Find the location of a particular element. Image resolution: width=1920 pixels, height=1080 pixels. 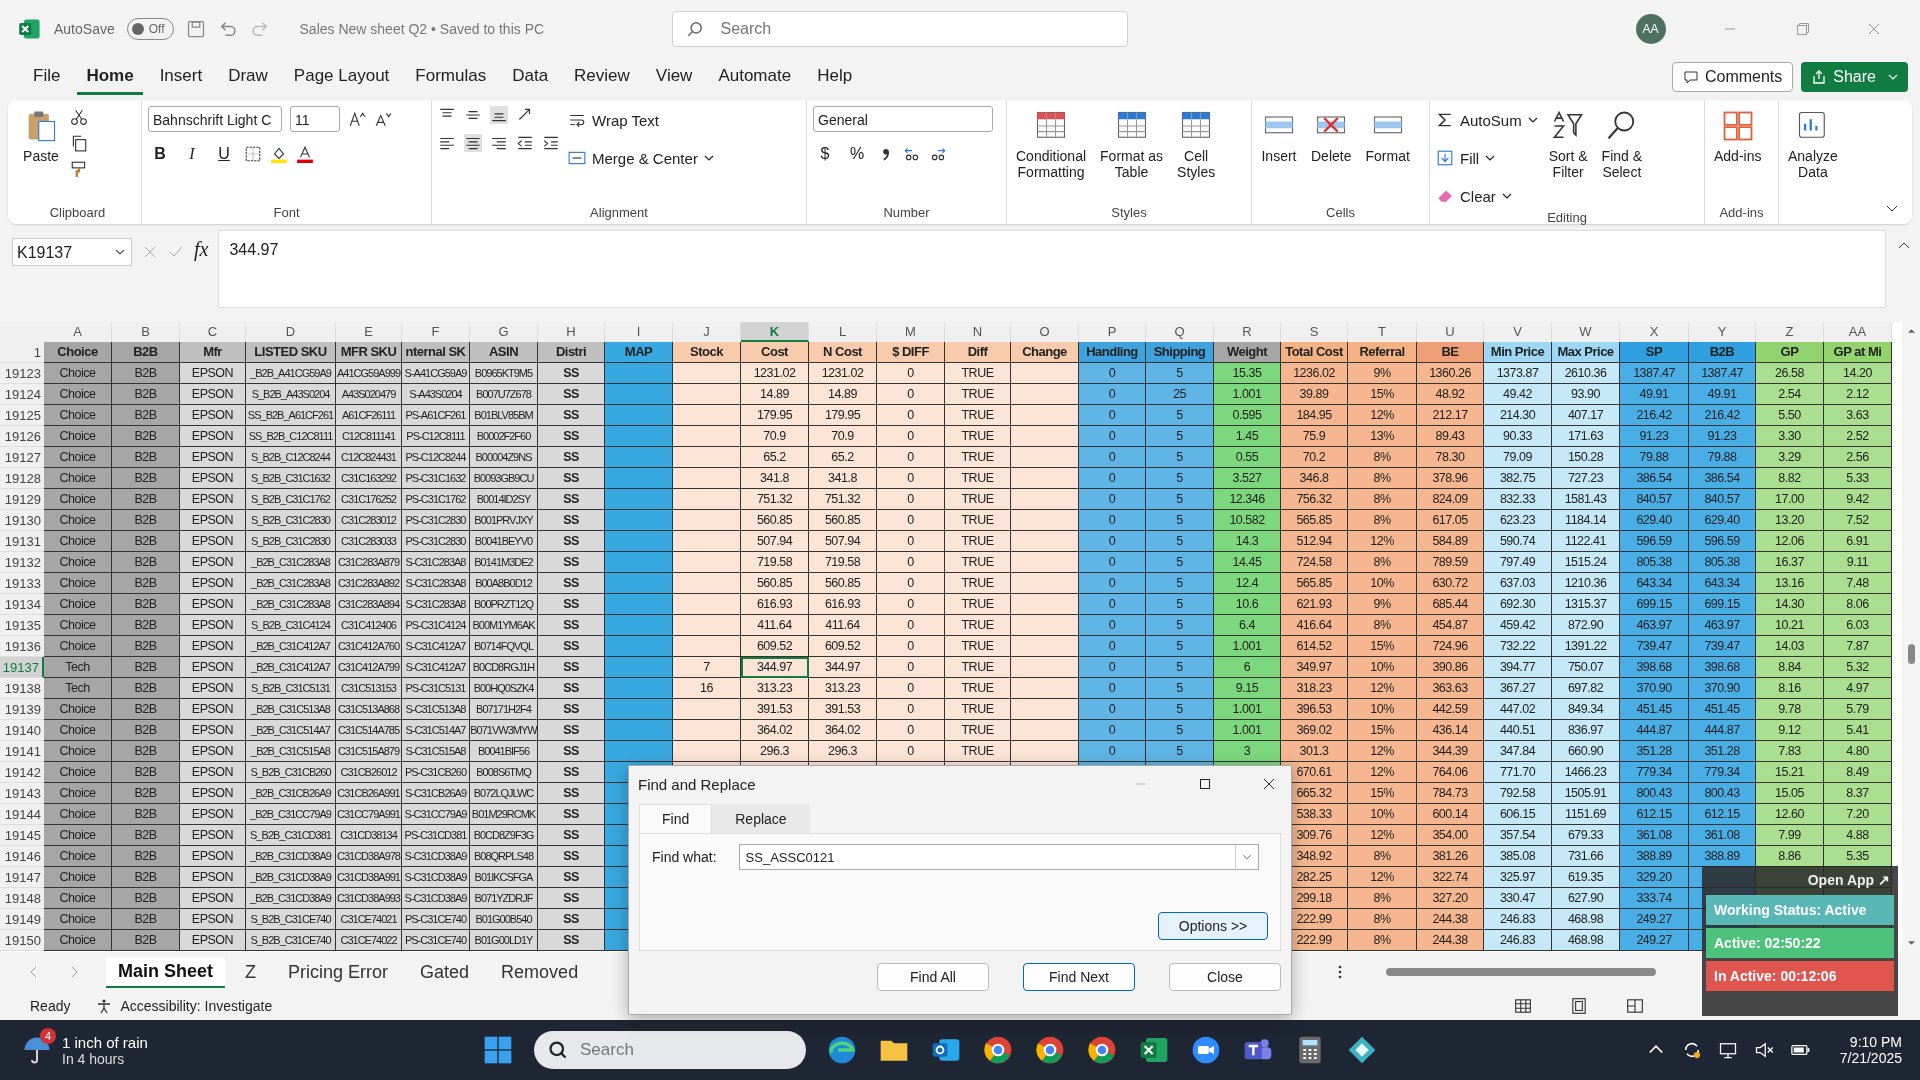

menu-tab: File is located at coordinates (47, 77).